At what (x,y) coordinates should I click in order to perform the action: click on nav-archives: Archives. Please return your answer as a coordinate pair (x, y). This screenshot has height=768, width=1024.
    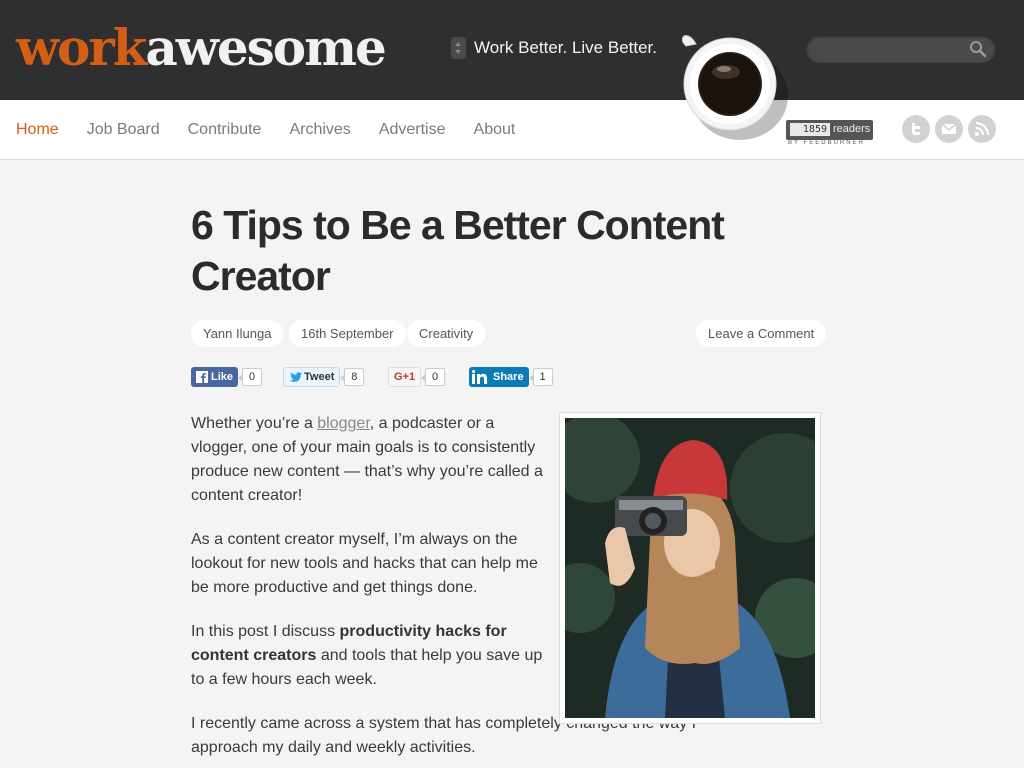
    Looking at the image, I should click on (319, 130).